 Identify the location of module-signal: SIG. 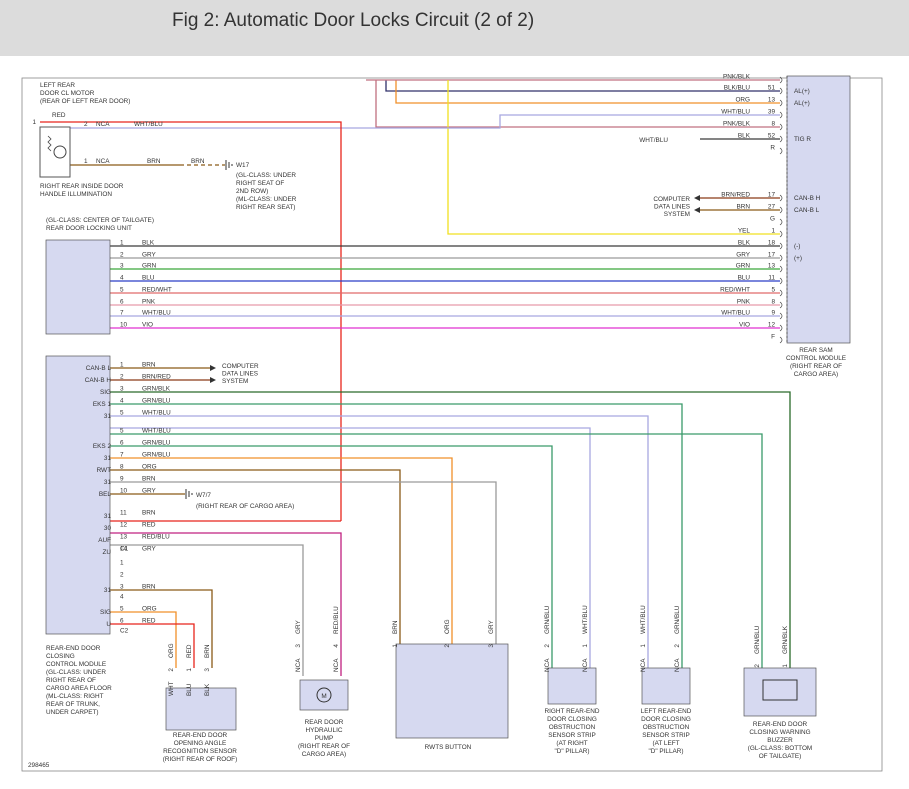
(105, 612).